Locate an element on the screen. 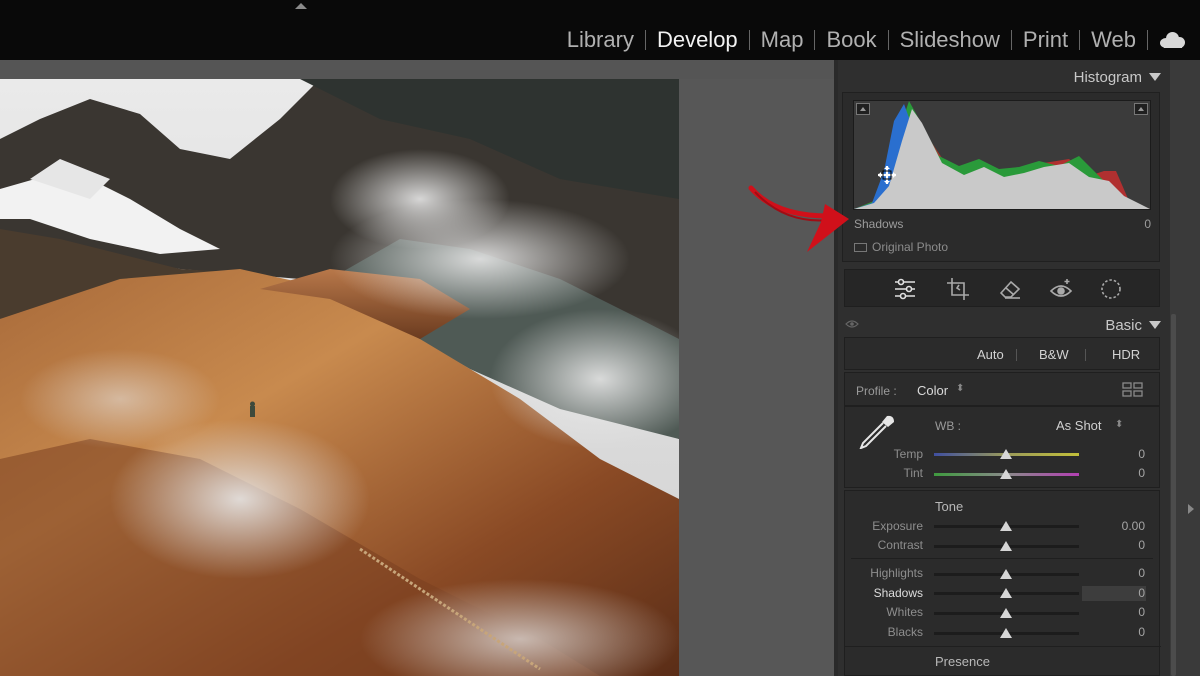  eyedropper-icon is located at coordinates (877, 431).